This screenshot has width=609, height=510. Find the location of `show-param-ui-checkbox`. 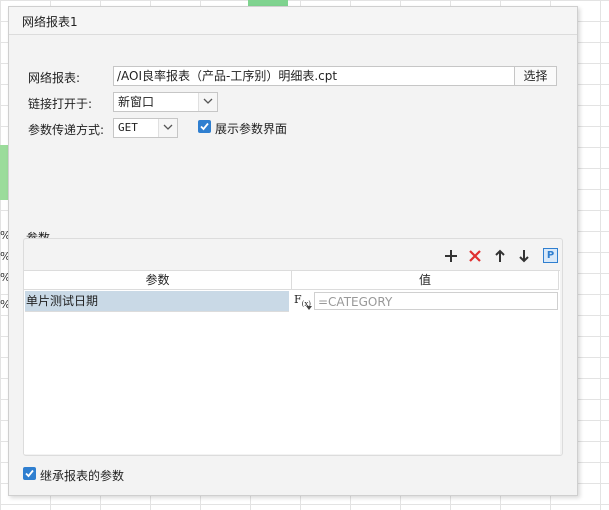

show-param-ui-checkbox is located at coordinates (204, 126).